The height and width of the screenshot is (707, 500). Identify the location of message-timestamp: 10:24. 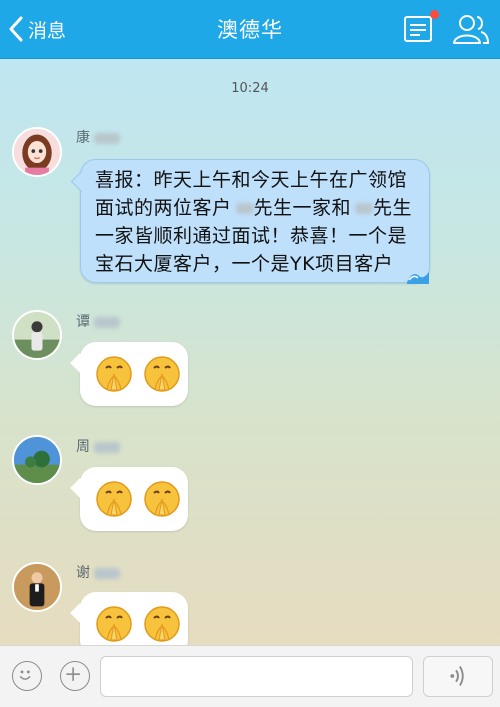
(250, 88).